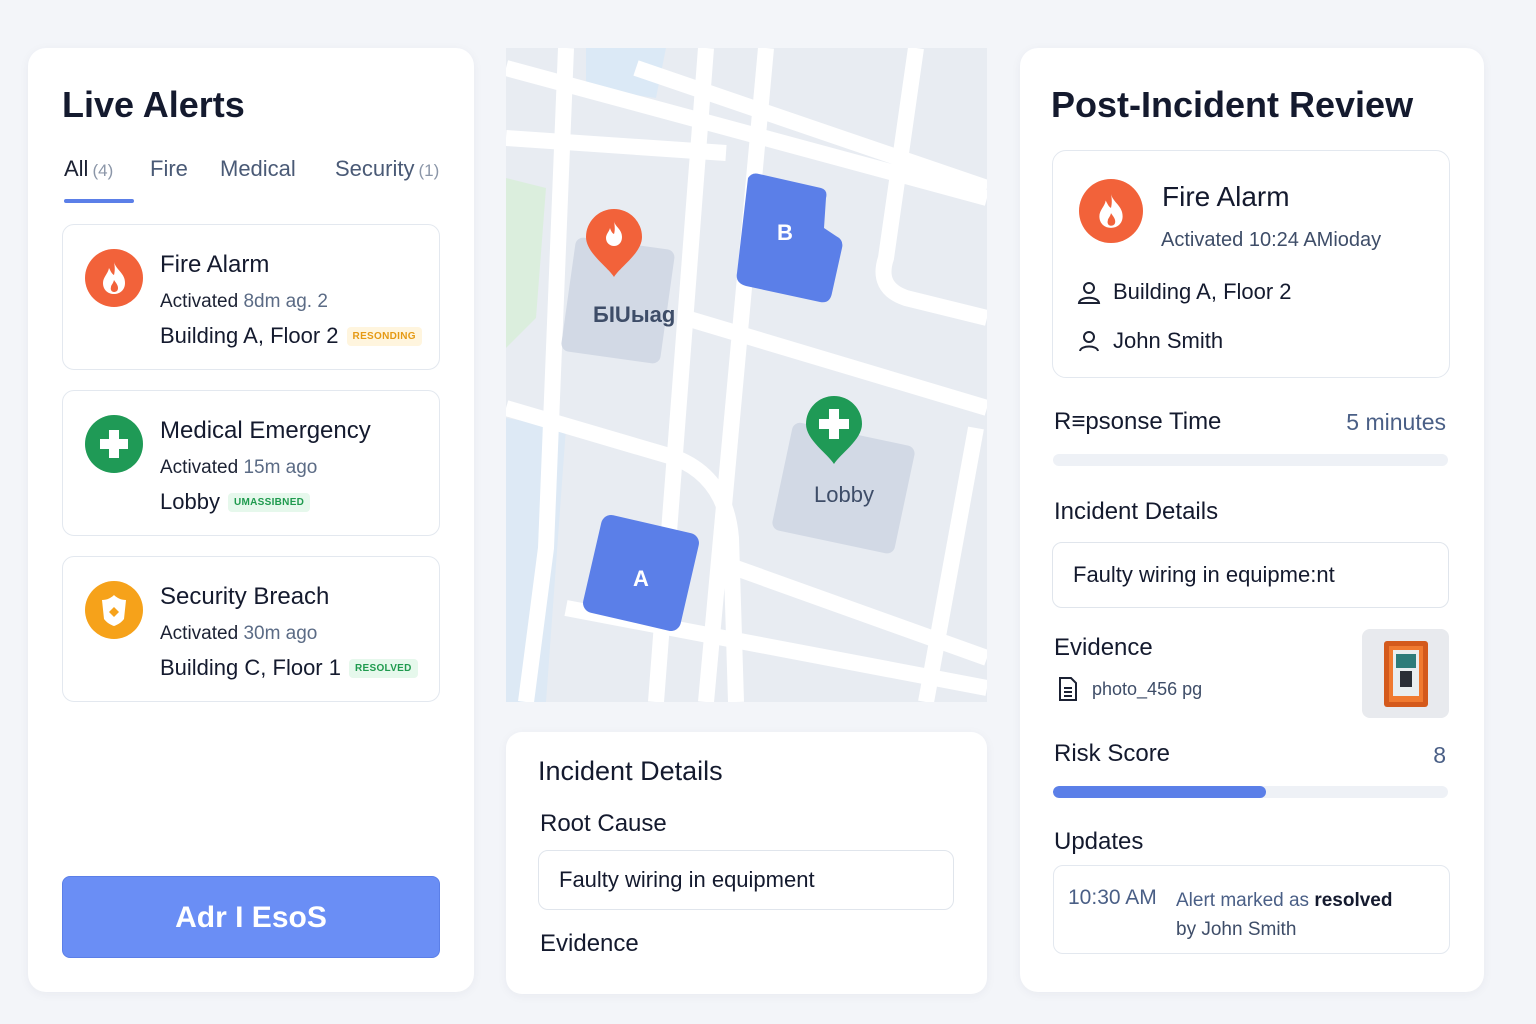 This screenshot has height=1024, width=1536. What do you see at coordinates (1112, 897) in the screenshot?
I see `update-time: 10:30 AM` at bounding box center [1112, 897].